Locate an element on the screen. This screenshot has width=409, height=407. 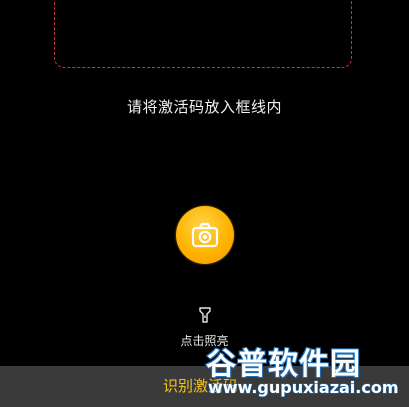
watermark-url: www.gupuxiazai.com is located at coordinates (304, 388).